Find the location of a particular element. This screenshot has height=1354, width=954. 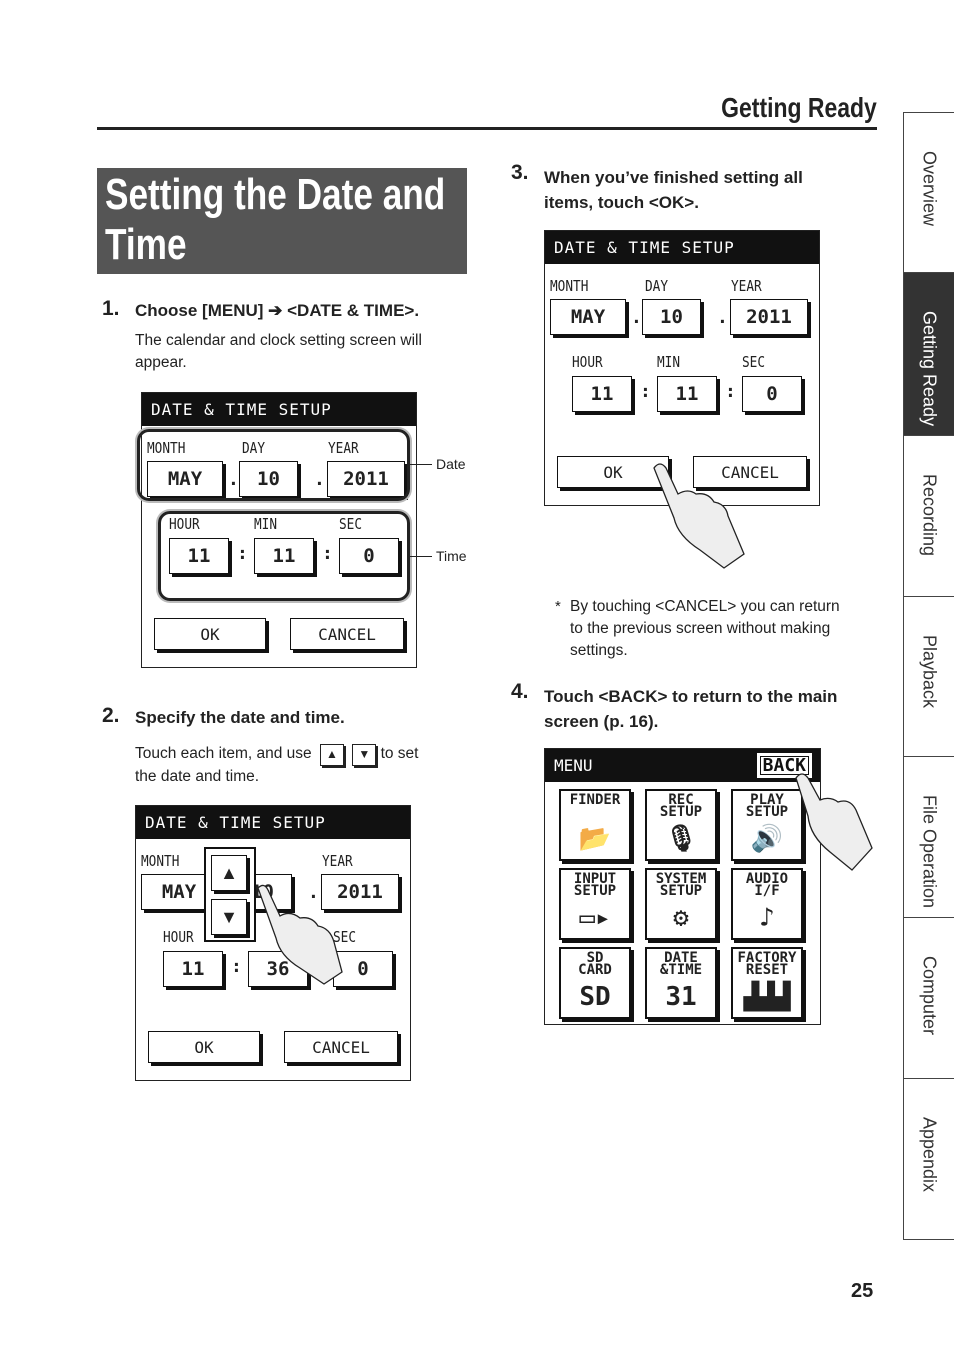

step-4-number: 4. is located at coordinates (520, 691).